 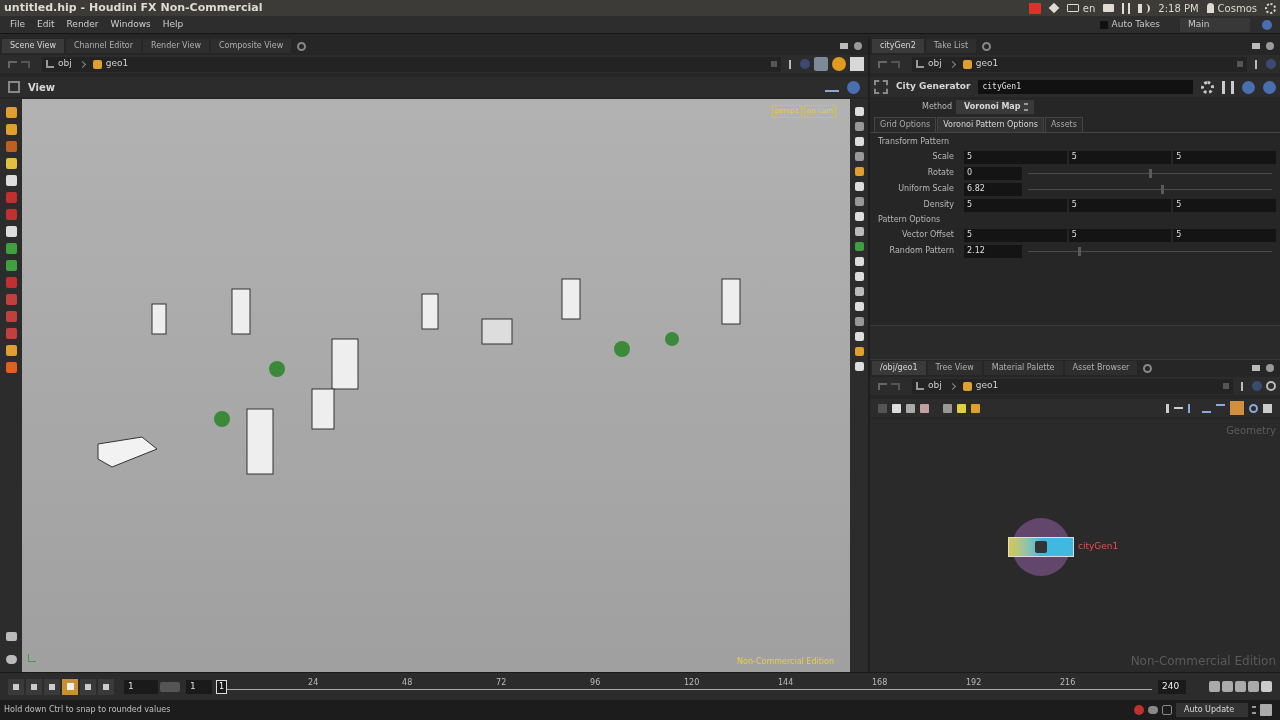 I want to click on pane-tab: Scene View, so click(x=33, y=46).